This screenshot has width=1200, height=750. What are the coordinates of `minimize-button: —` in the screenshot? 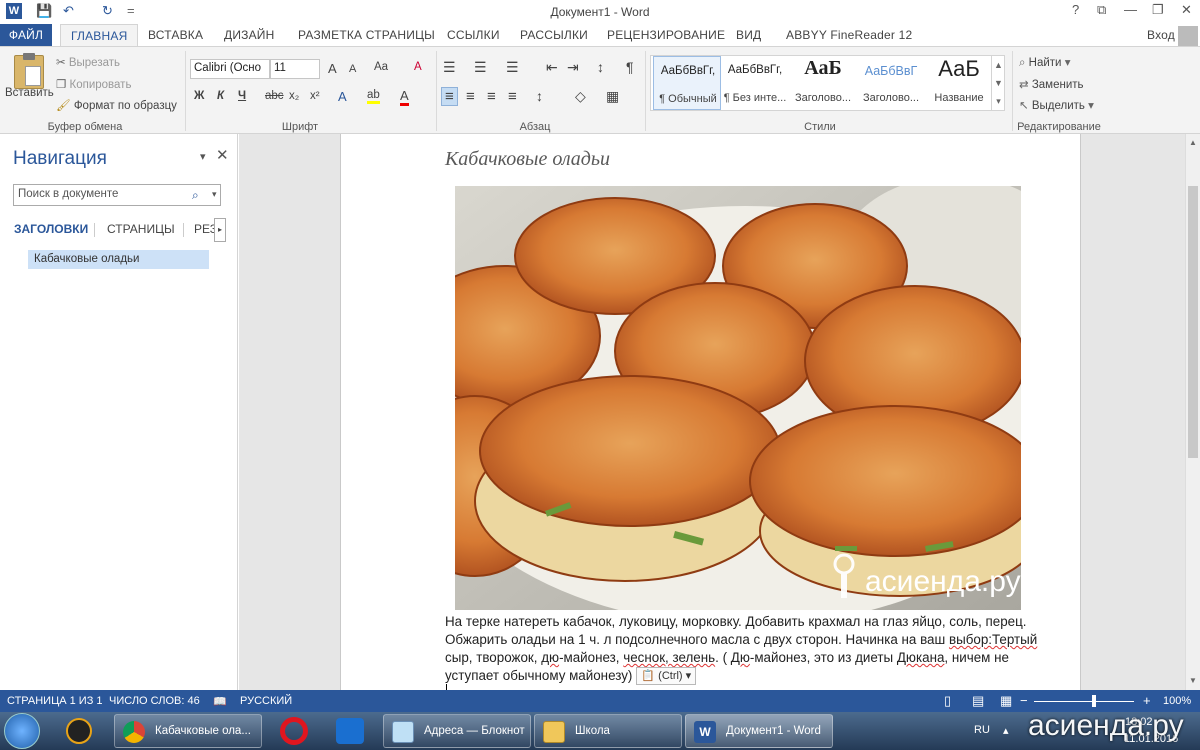 It's located at (1130, 9).